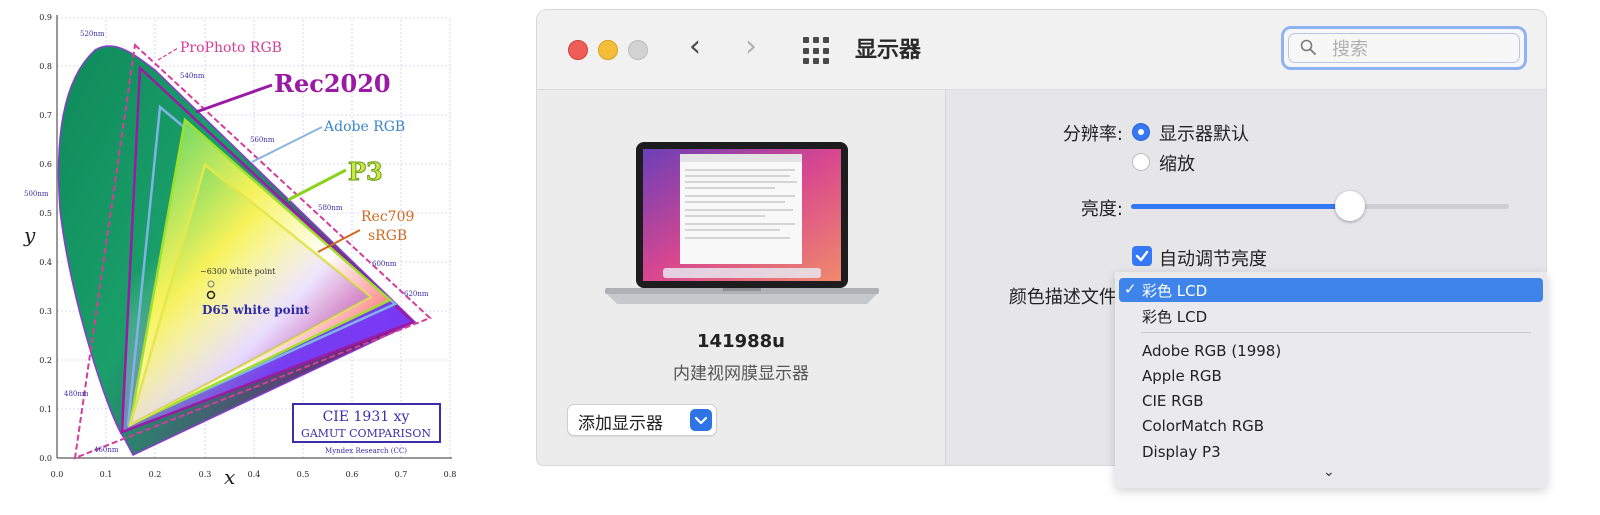  Describe the element at coordinates (1308, 47) in the screenshot. I see `search-icon` at that location.